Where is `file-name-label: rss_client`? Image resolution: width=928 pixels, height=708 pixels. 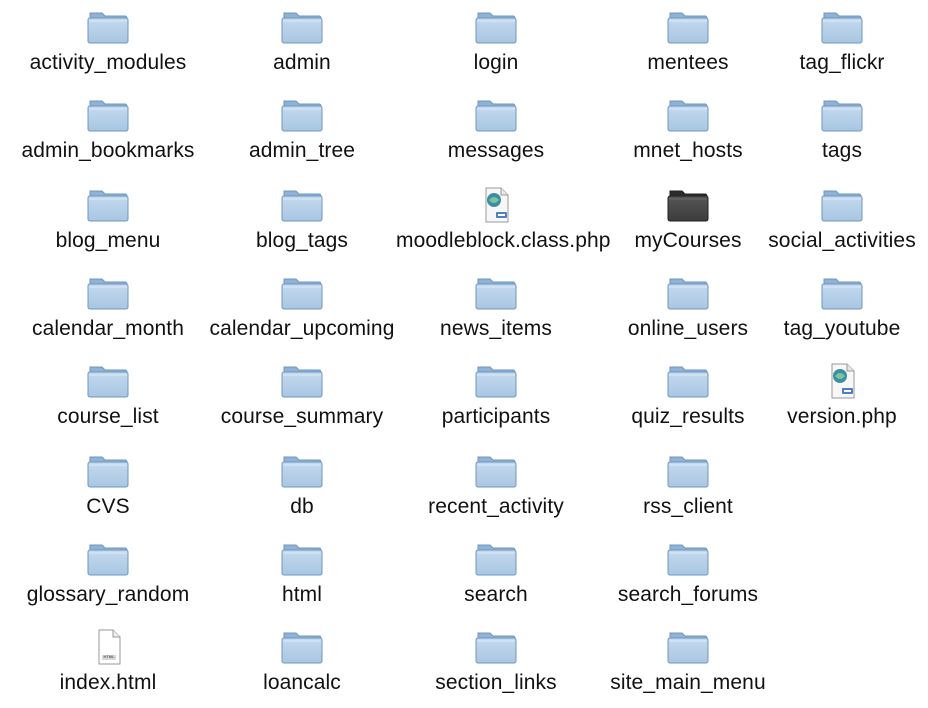
file-name-label: rss_client is located at coordinates (688, 506).